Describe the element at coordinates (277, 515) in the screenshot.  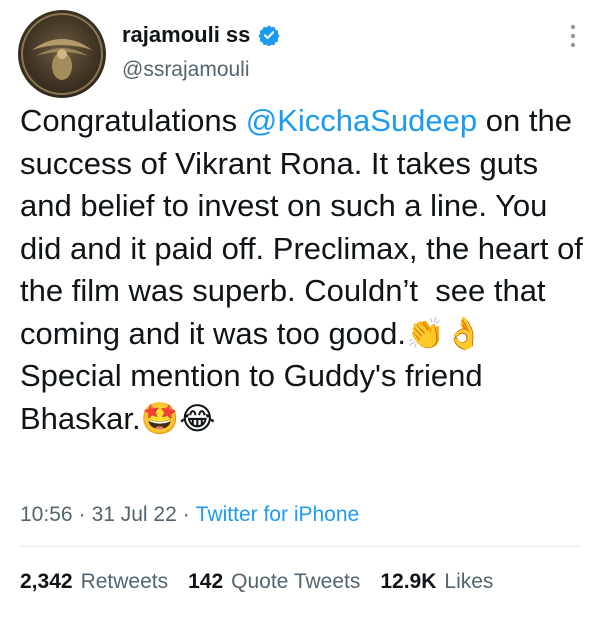
I see `tweet-source-link: Twitter for iPhone` at that location.